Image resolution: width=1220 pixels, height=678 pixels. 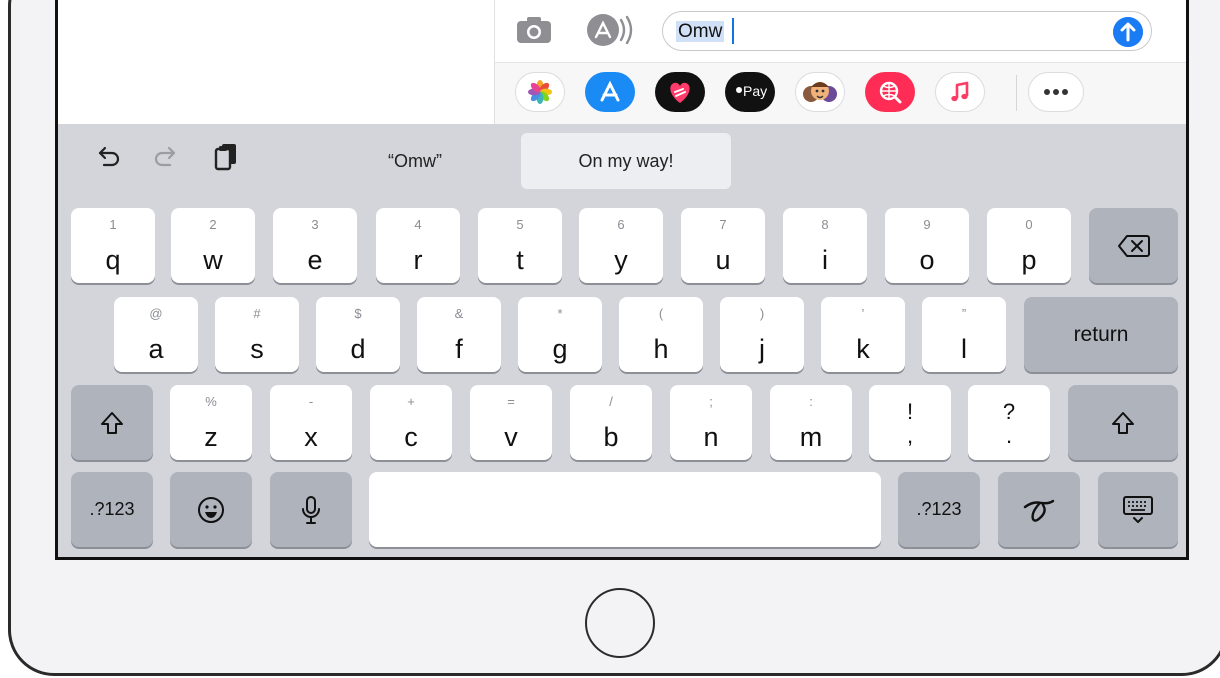 What do you see at coordinates (964, 349) in the screenshot?
I see `key-label: l` at bounding box center [964, 349].